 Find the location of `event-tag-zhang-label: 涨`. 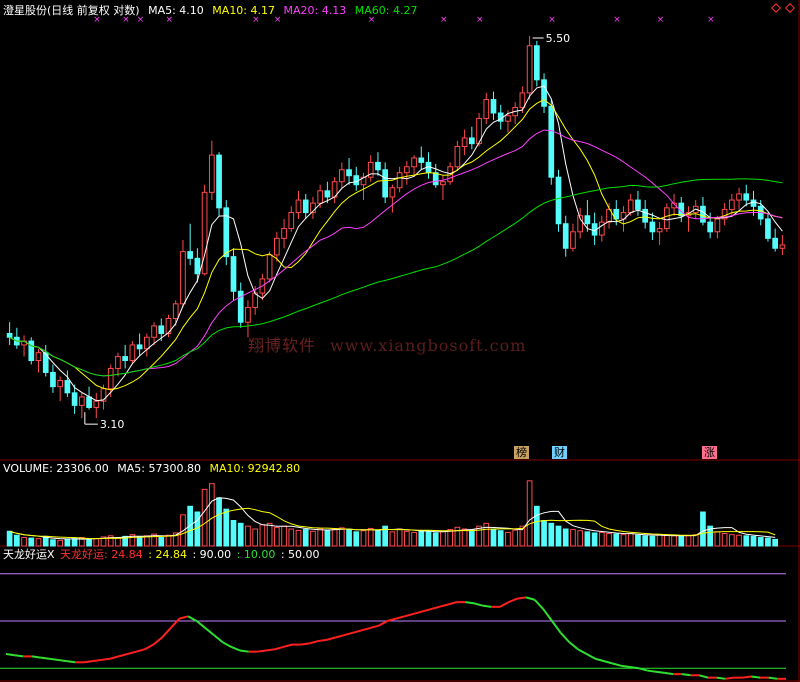

event-tag-zhang-label: 涨 is located at coordinates (709, 452).